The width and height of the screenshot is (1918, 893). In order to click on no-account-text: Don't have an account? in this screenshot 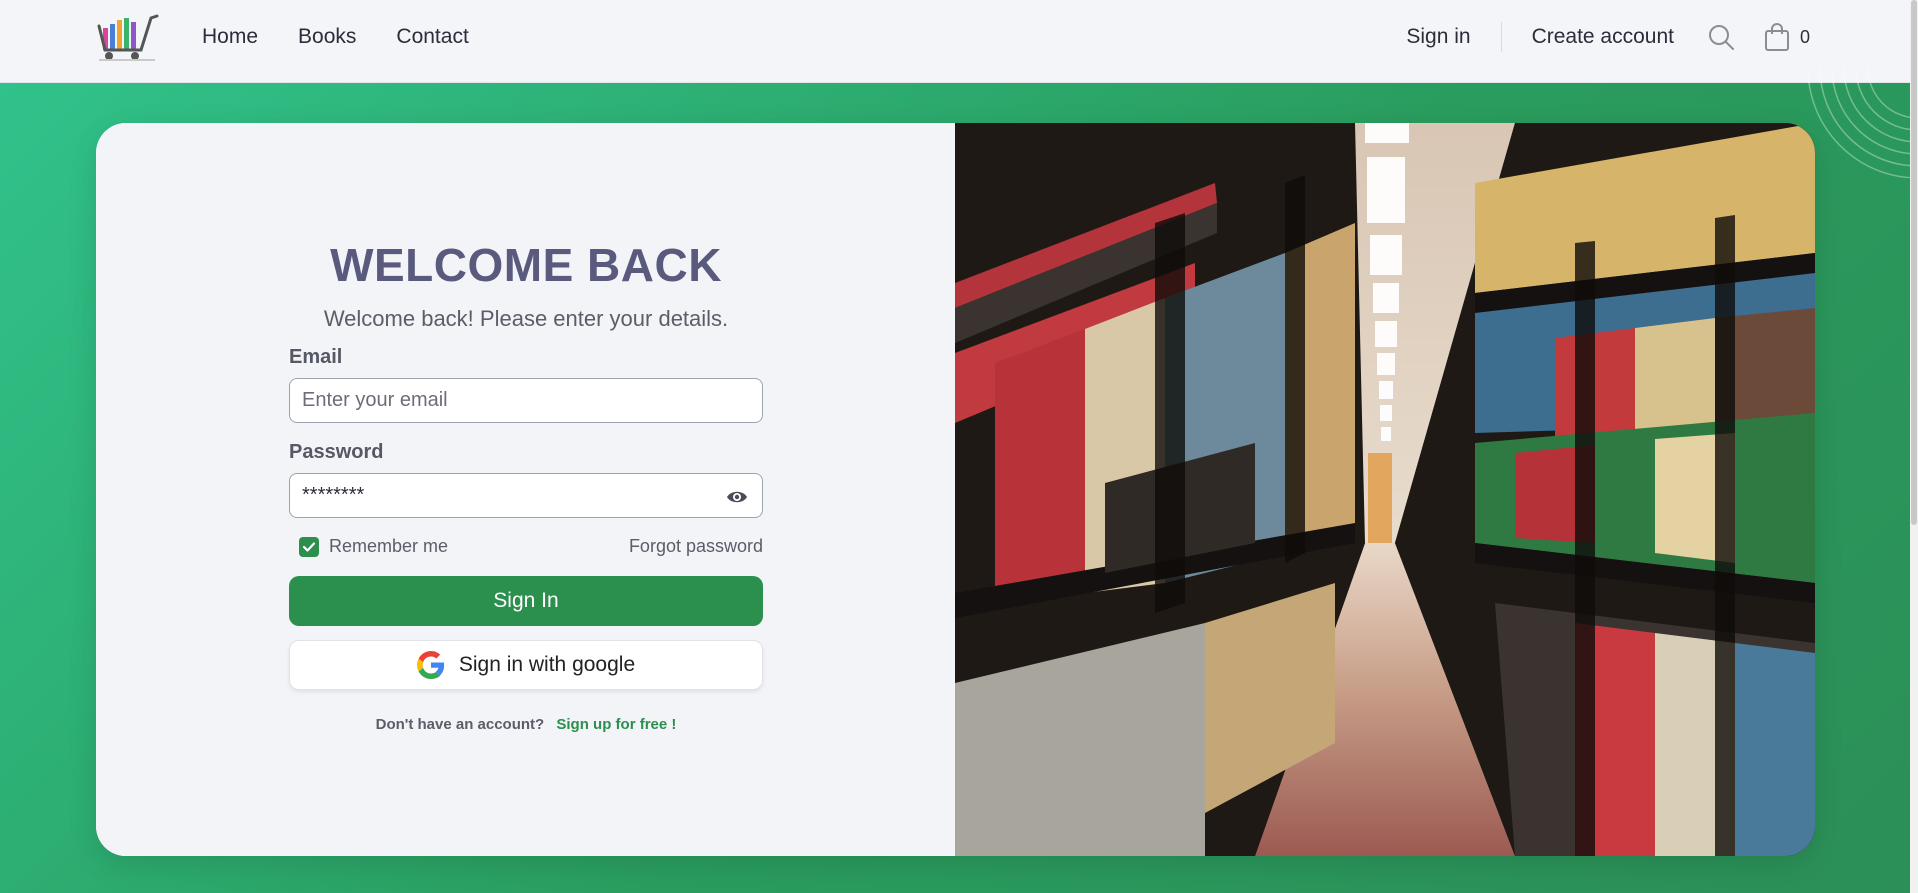, I will do `click(460, 724)`.